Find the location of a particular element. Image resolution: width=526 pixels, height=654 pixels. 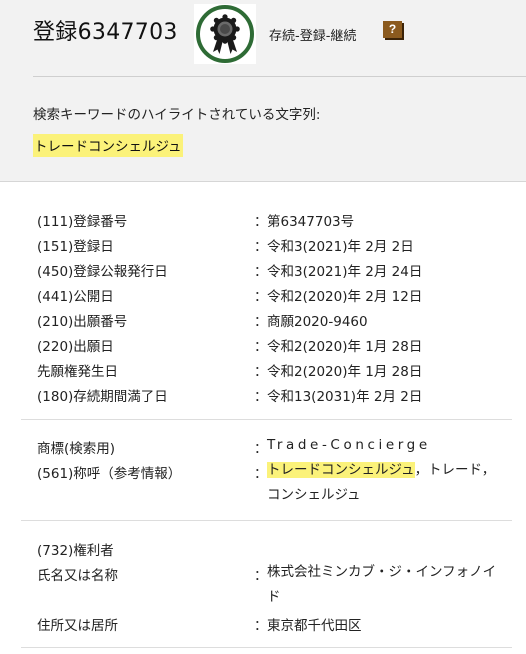

bibliographic-row: (220)出願日 ：令和2(2020)年 1月 28日 is located at coordinates (263, 347).